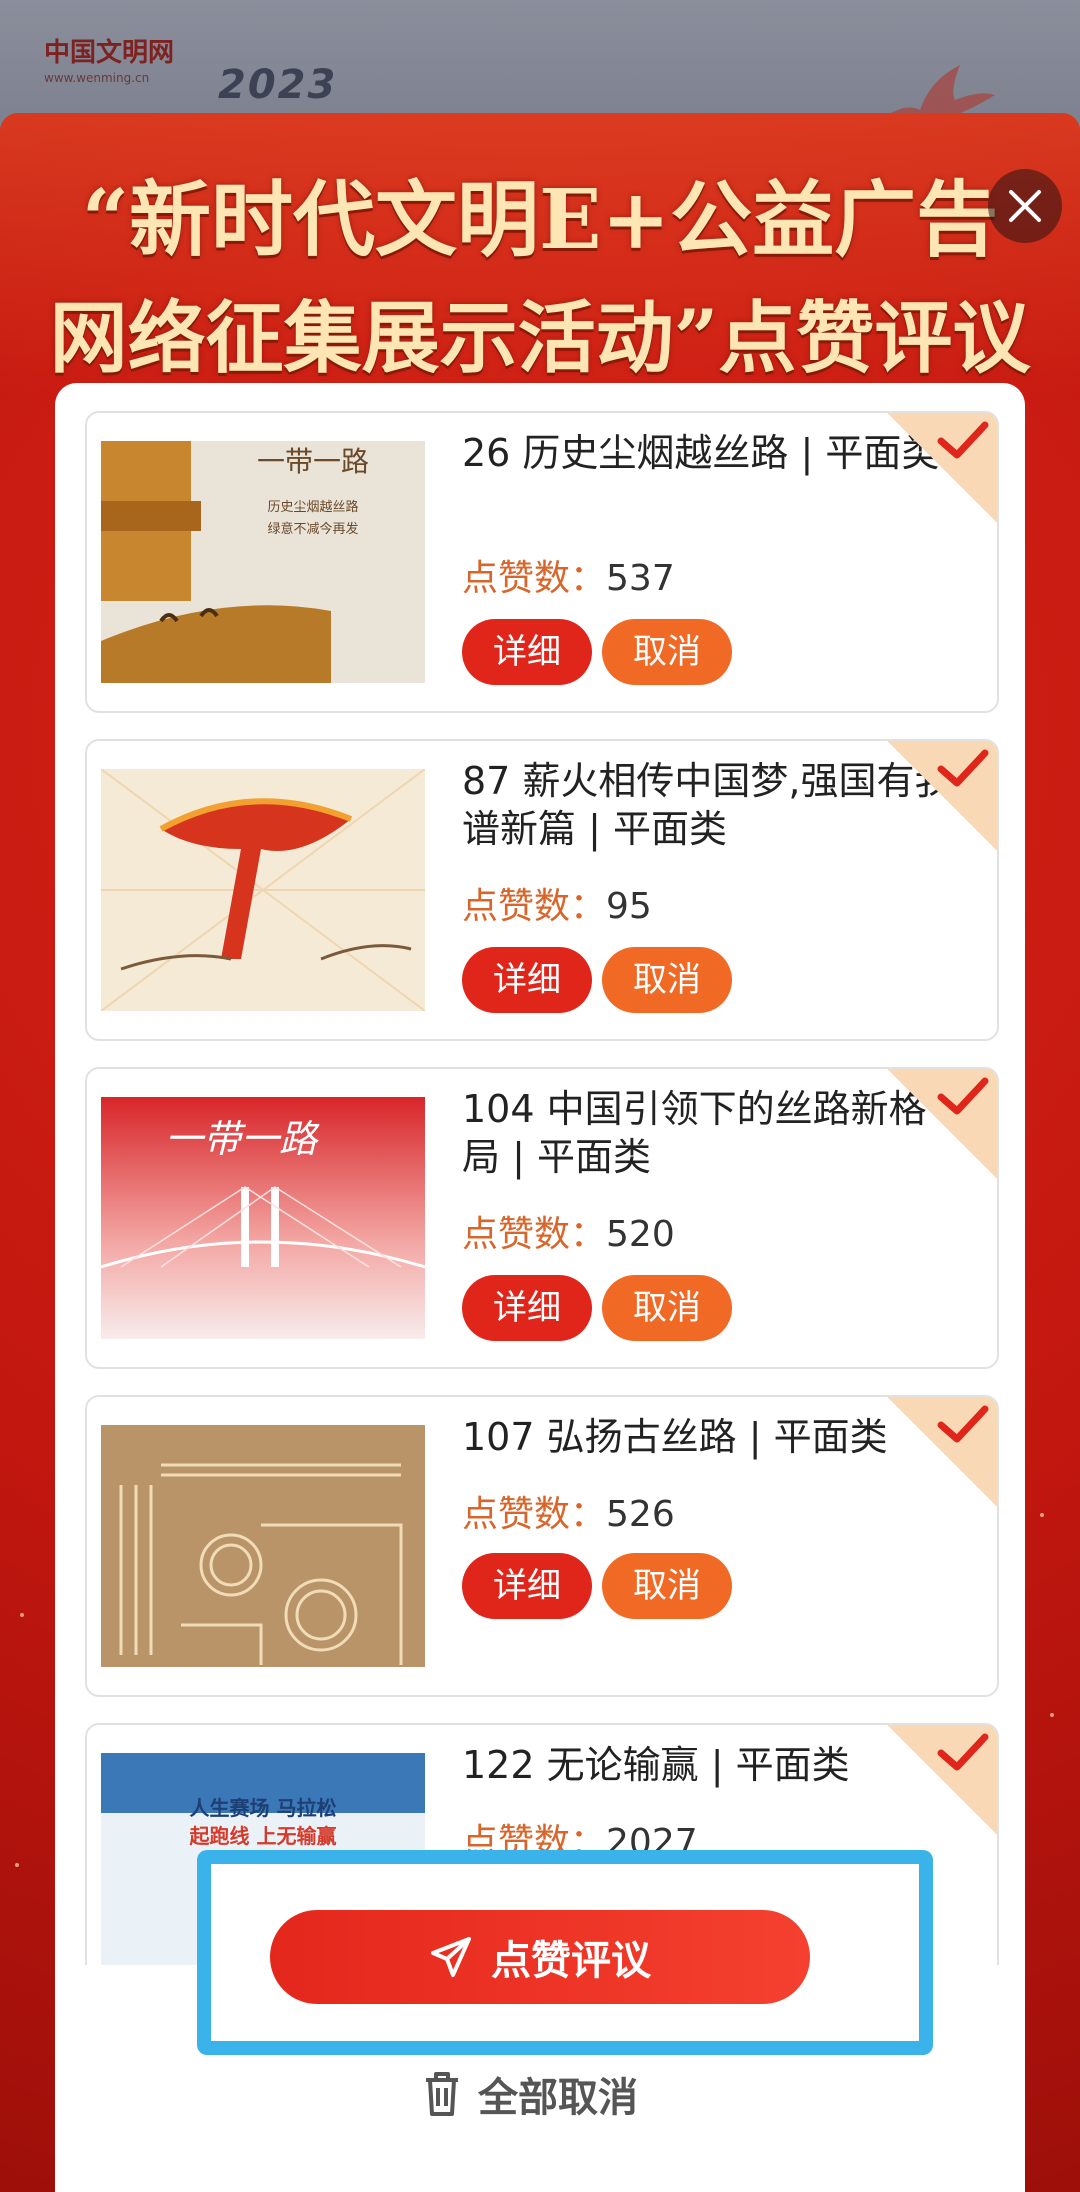  I want to click on submit-vote-button: 点赞评议, so click(540, 1957).